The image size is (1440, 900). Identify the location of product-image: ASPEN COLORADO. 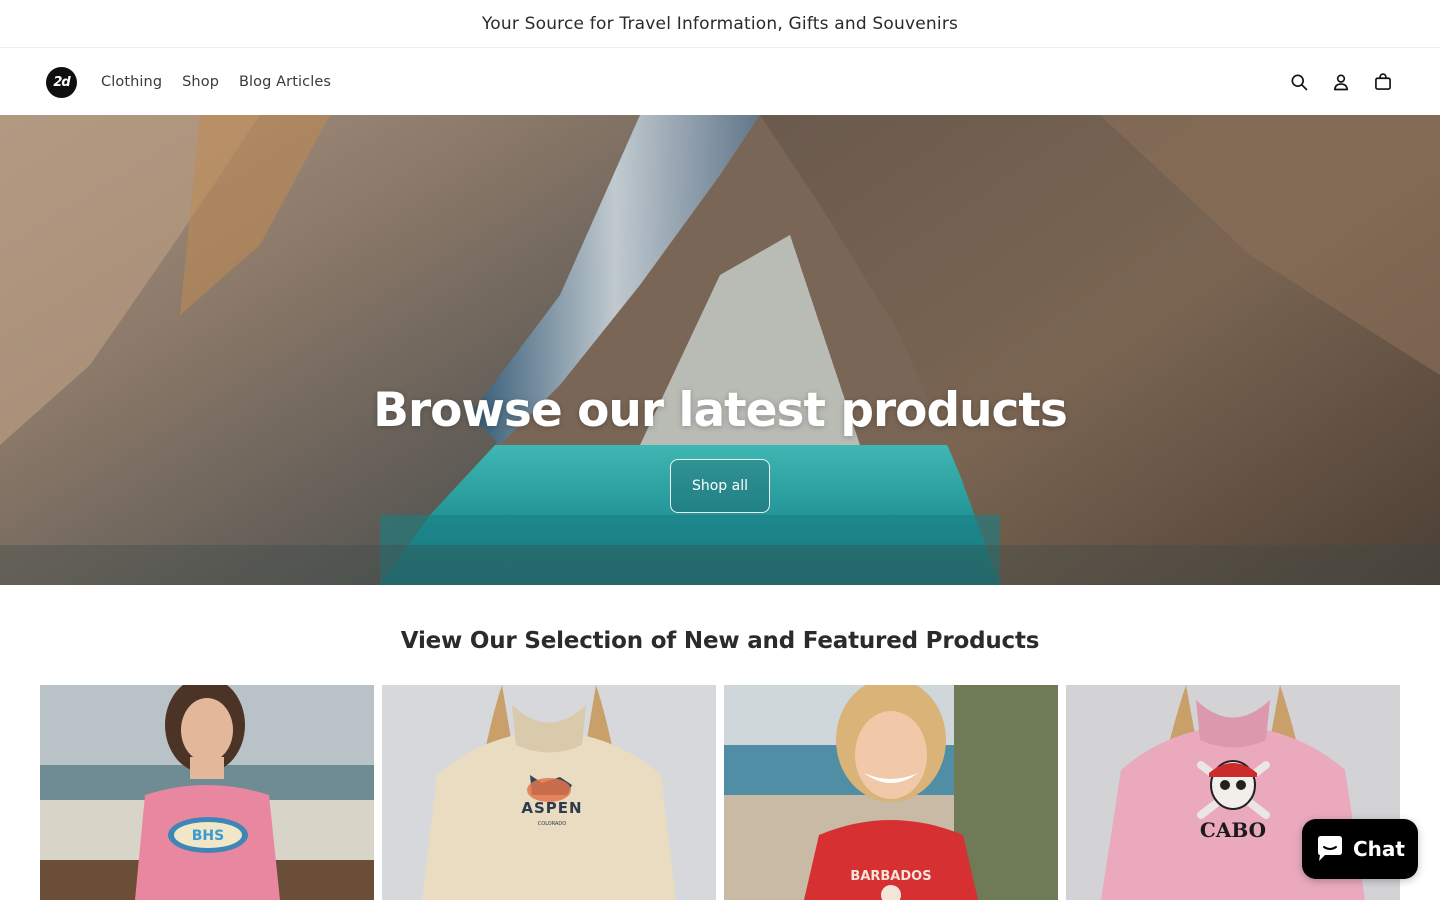
(549, 792).